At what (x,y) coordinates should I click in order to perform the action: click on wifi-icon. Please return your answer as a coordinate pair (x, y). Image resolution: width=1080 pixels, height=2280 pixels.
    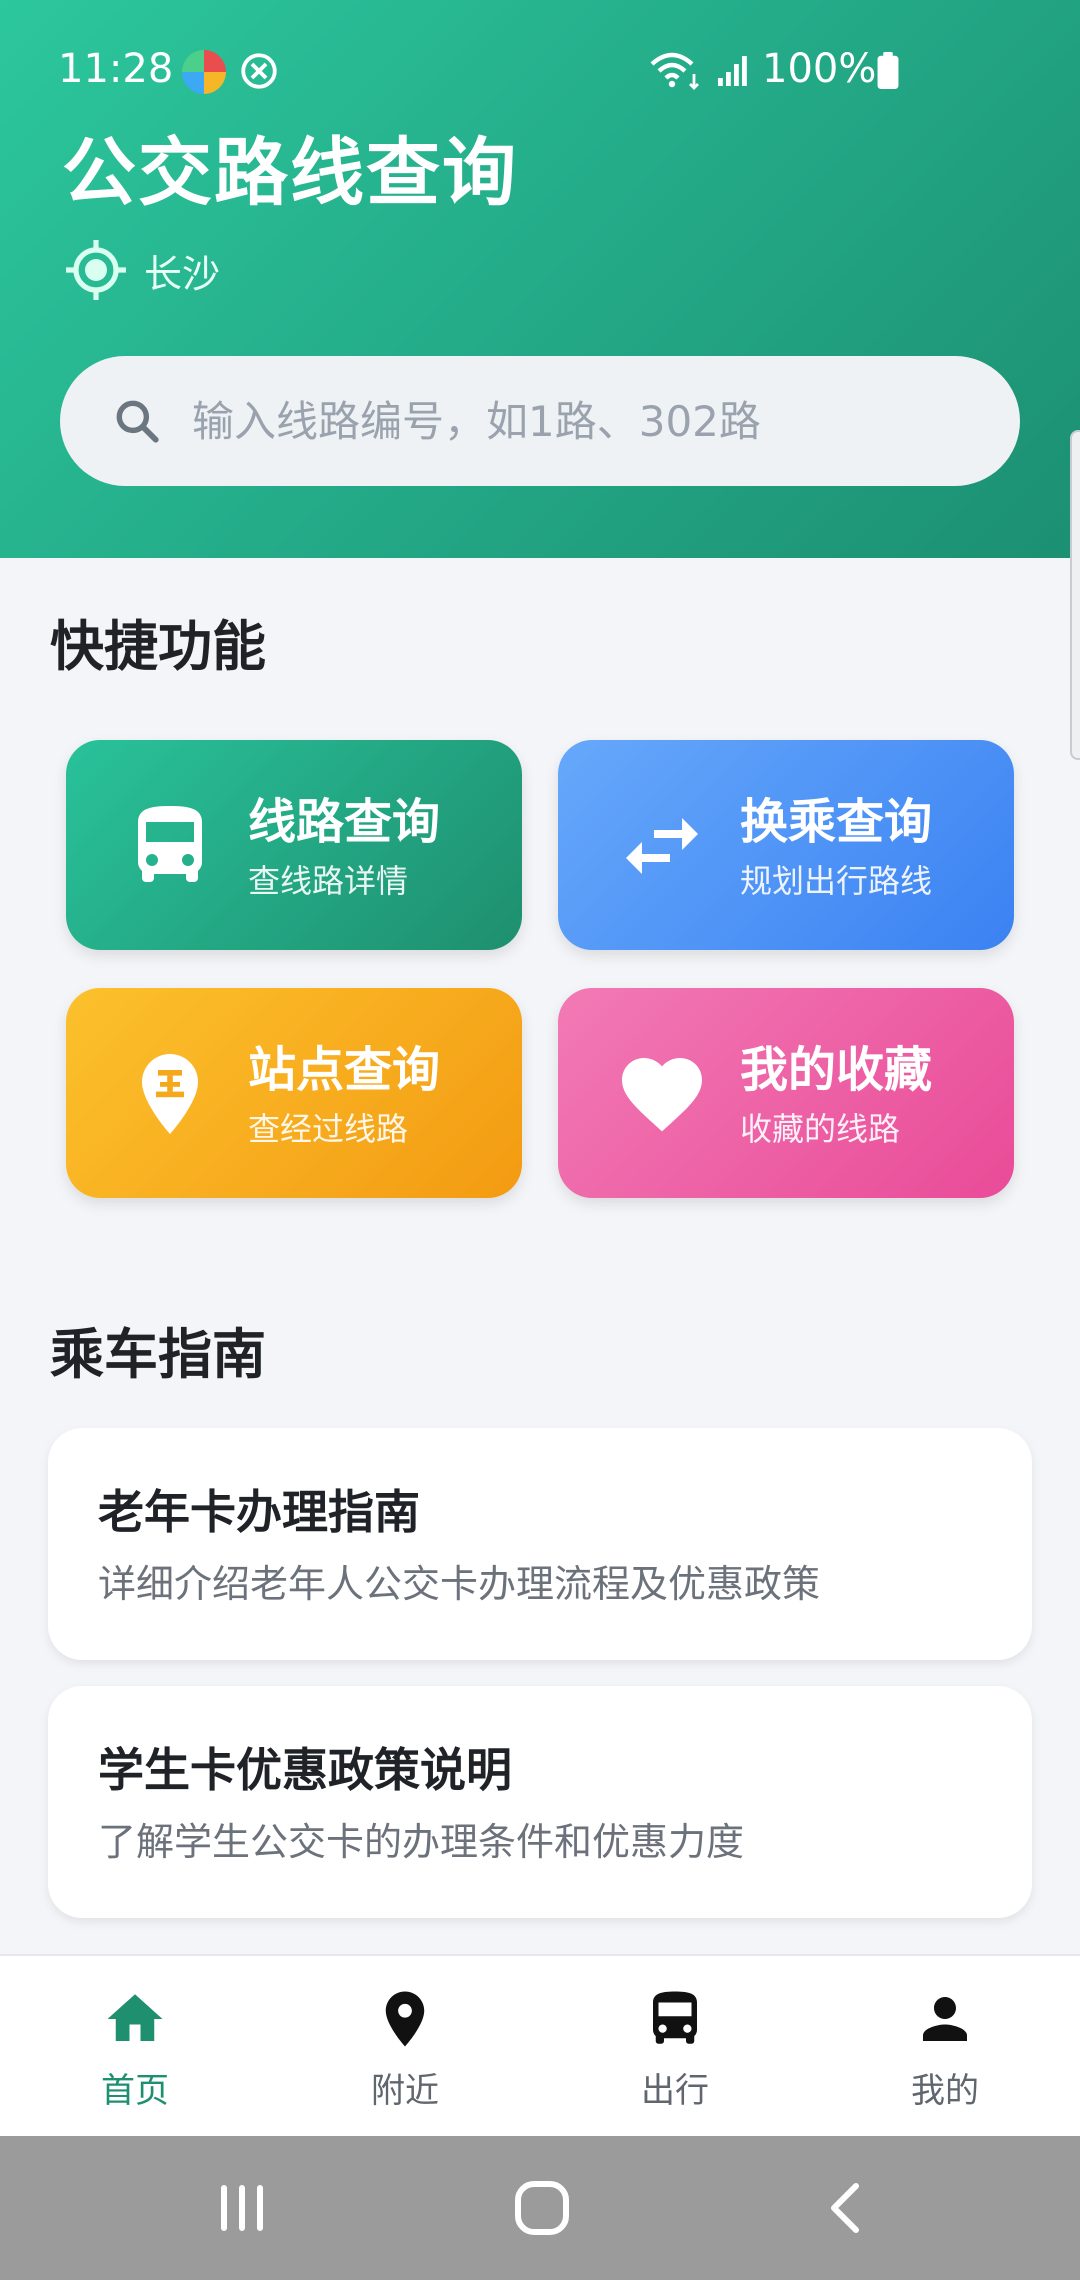
    Looking at the image, I should click on (674, 71).